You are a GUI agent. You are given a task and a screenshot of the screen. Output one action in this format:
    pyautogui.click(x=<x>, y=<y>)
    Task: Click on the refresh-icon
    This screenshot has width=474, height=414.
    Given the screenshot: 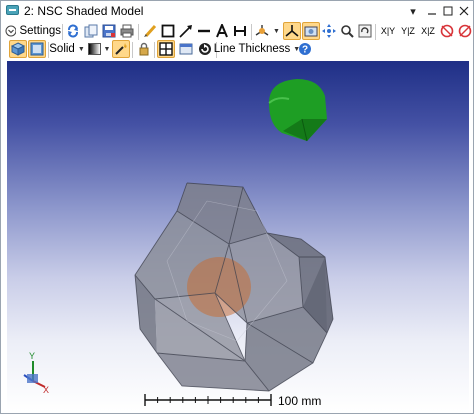 What is the action you would take?
    pyautogui.click(x=73, y=31)
    